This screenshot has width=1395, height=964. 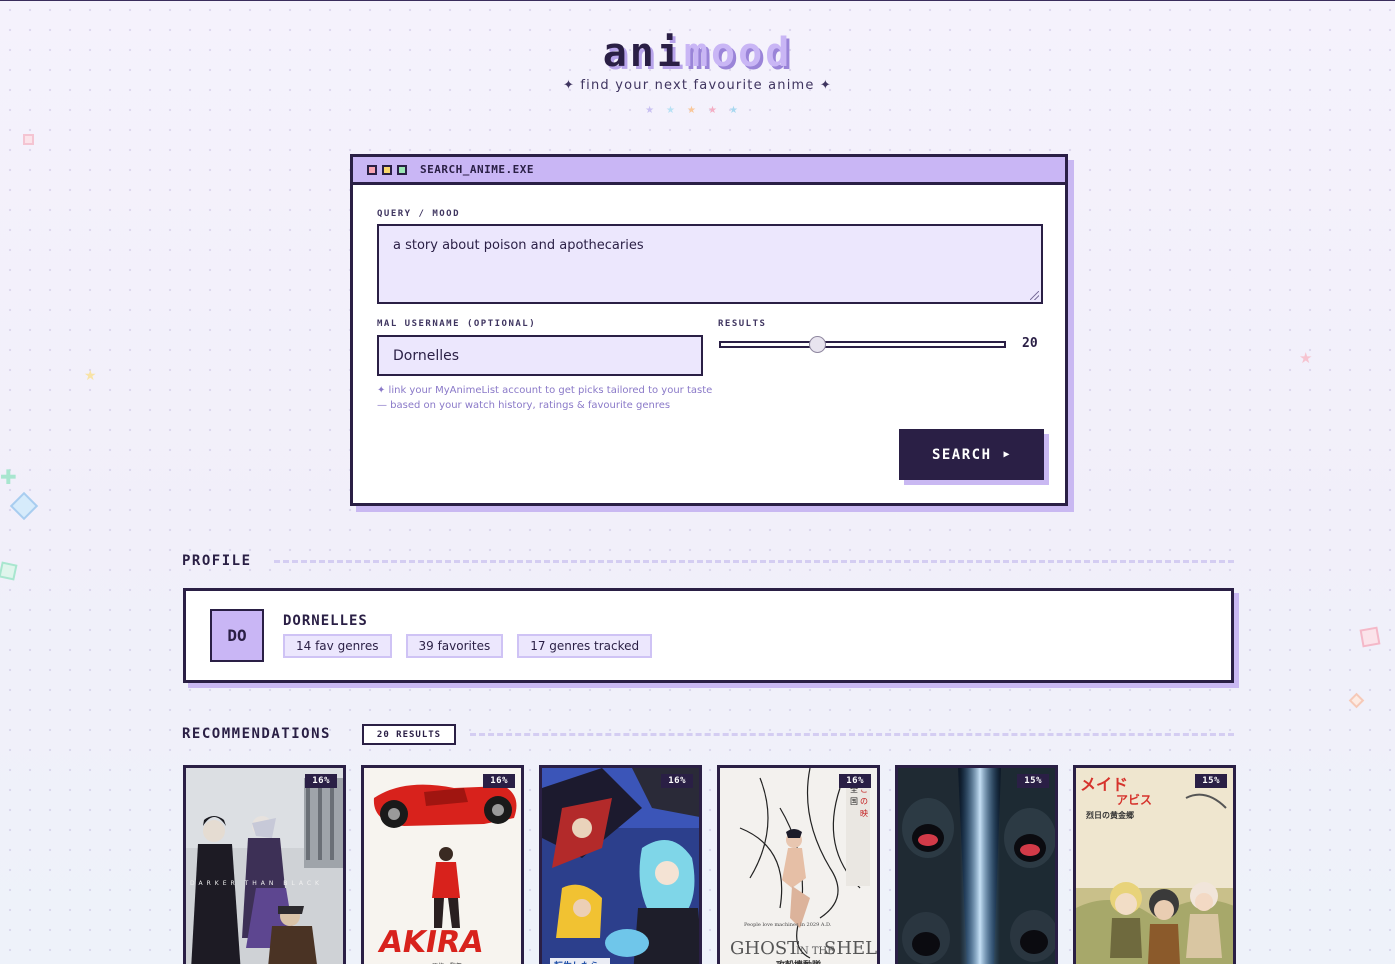 I want to click on svg-text: AKIRA, so click(x=431, y=942).